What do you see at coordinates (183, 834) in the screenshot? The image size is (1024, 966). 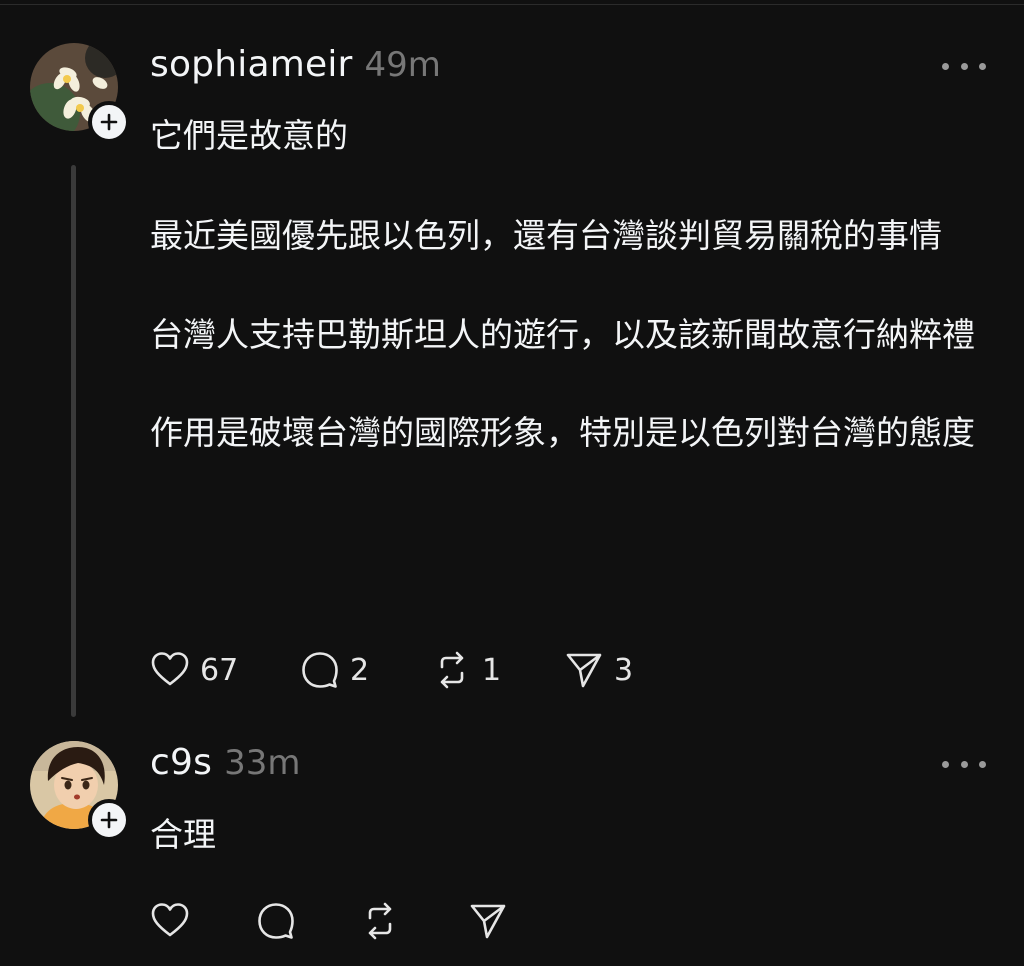 I see `post-paragraph: 合理` at bounding box center [183, 834].